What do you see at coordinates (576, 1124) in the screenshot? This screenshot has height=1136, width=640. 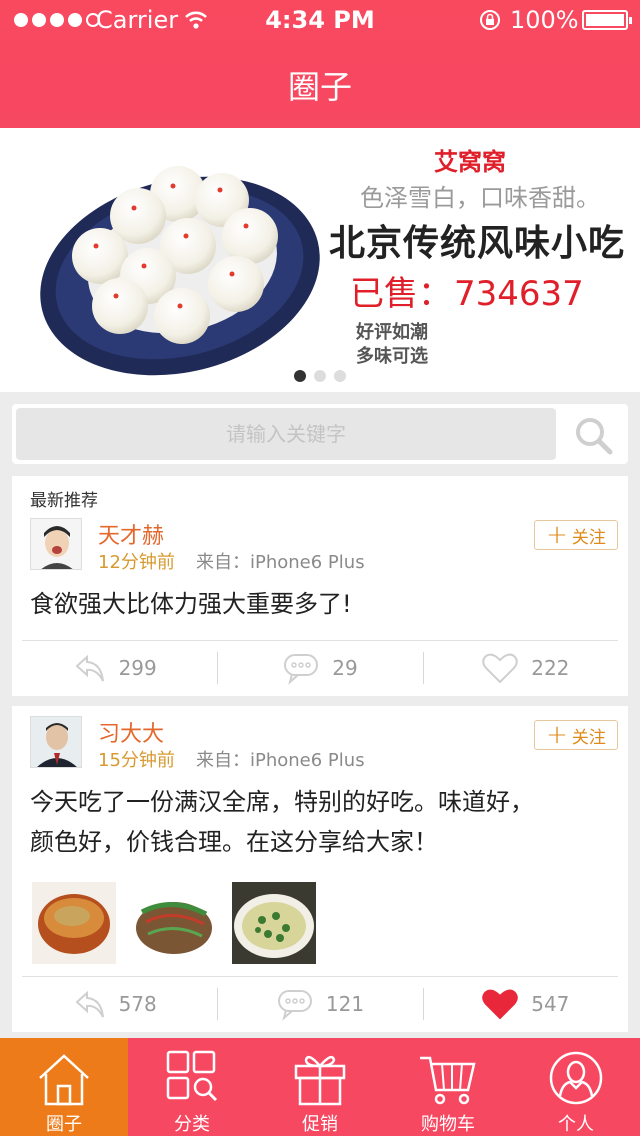 I see `tab-label: 个人` at bounding box center [576, 1124].